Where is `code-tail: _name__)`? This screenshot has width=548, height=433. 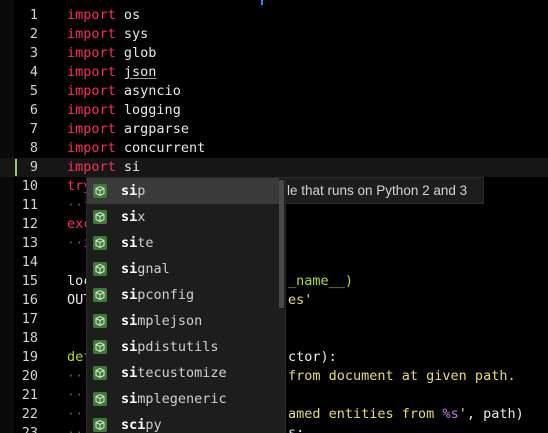
code-tail: _name__) is located at coordinates (320, 281).